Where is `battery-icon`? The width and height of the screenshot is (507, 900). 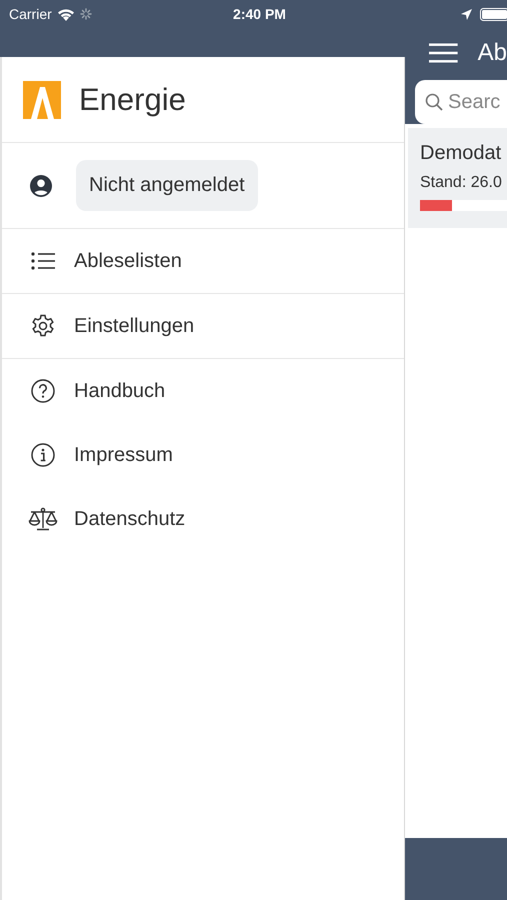
battery-icon is located at coordinates (493, 14).